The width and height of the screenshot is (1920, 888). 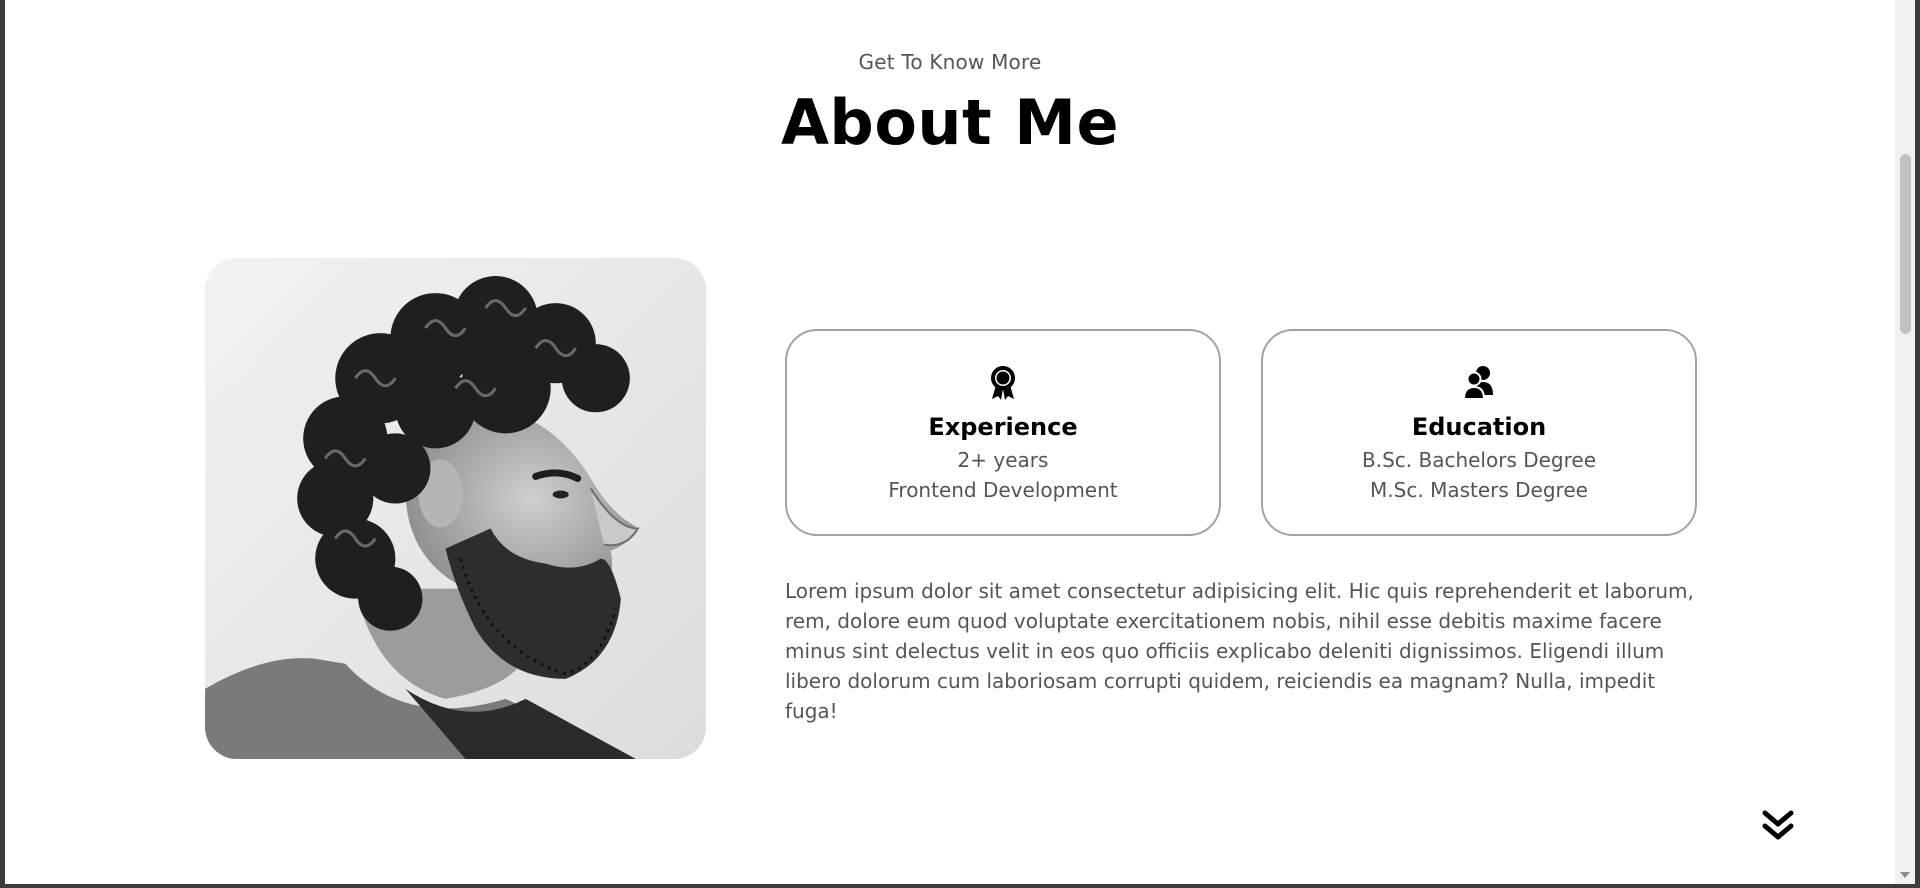 I want to click on education-heading: Education, so click(x=1479, y=427).